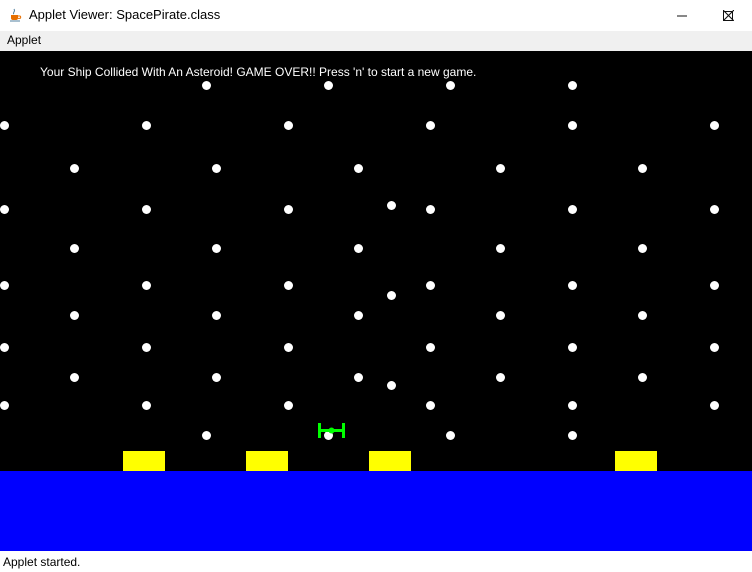 This screenshot has height=572, width=752. I want to click on java-cup-icon, so click(16, 15).